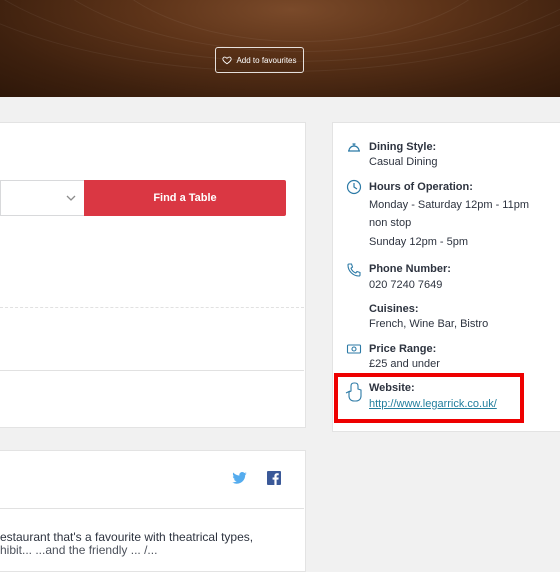 Image resolution: width=560 pixels, height=572 pixels. Describe the element at coordinates (404, 364) in the screenshot. I see `price-range-value: £25 and under` at that location.